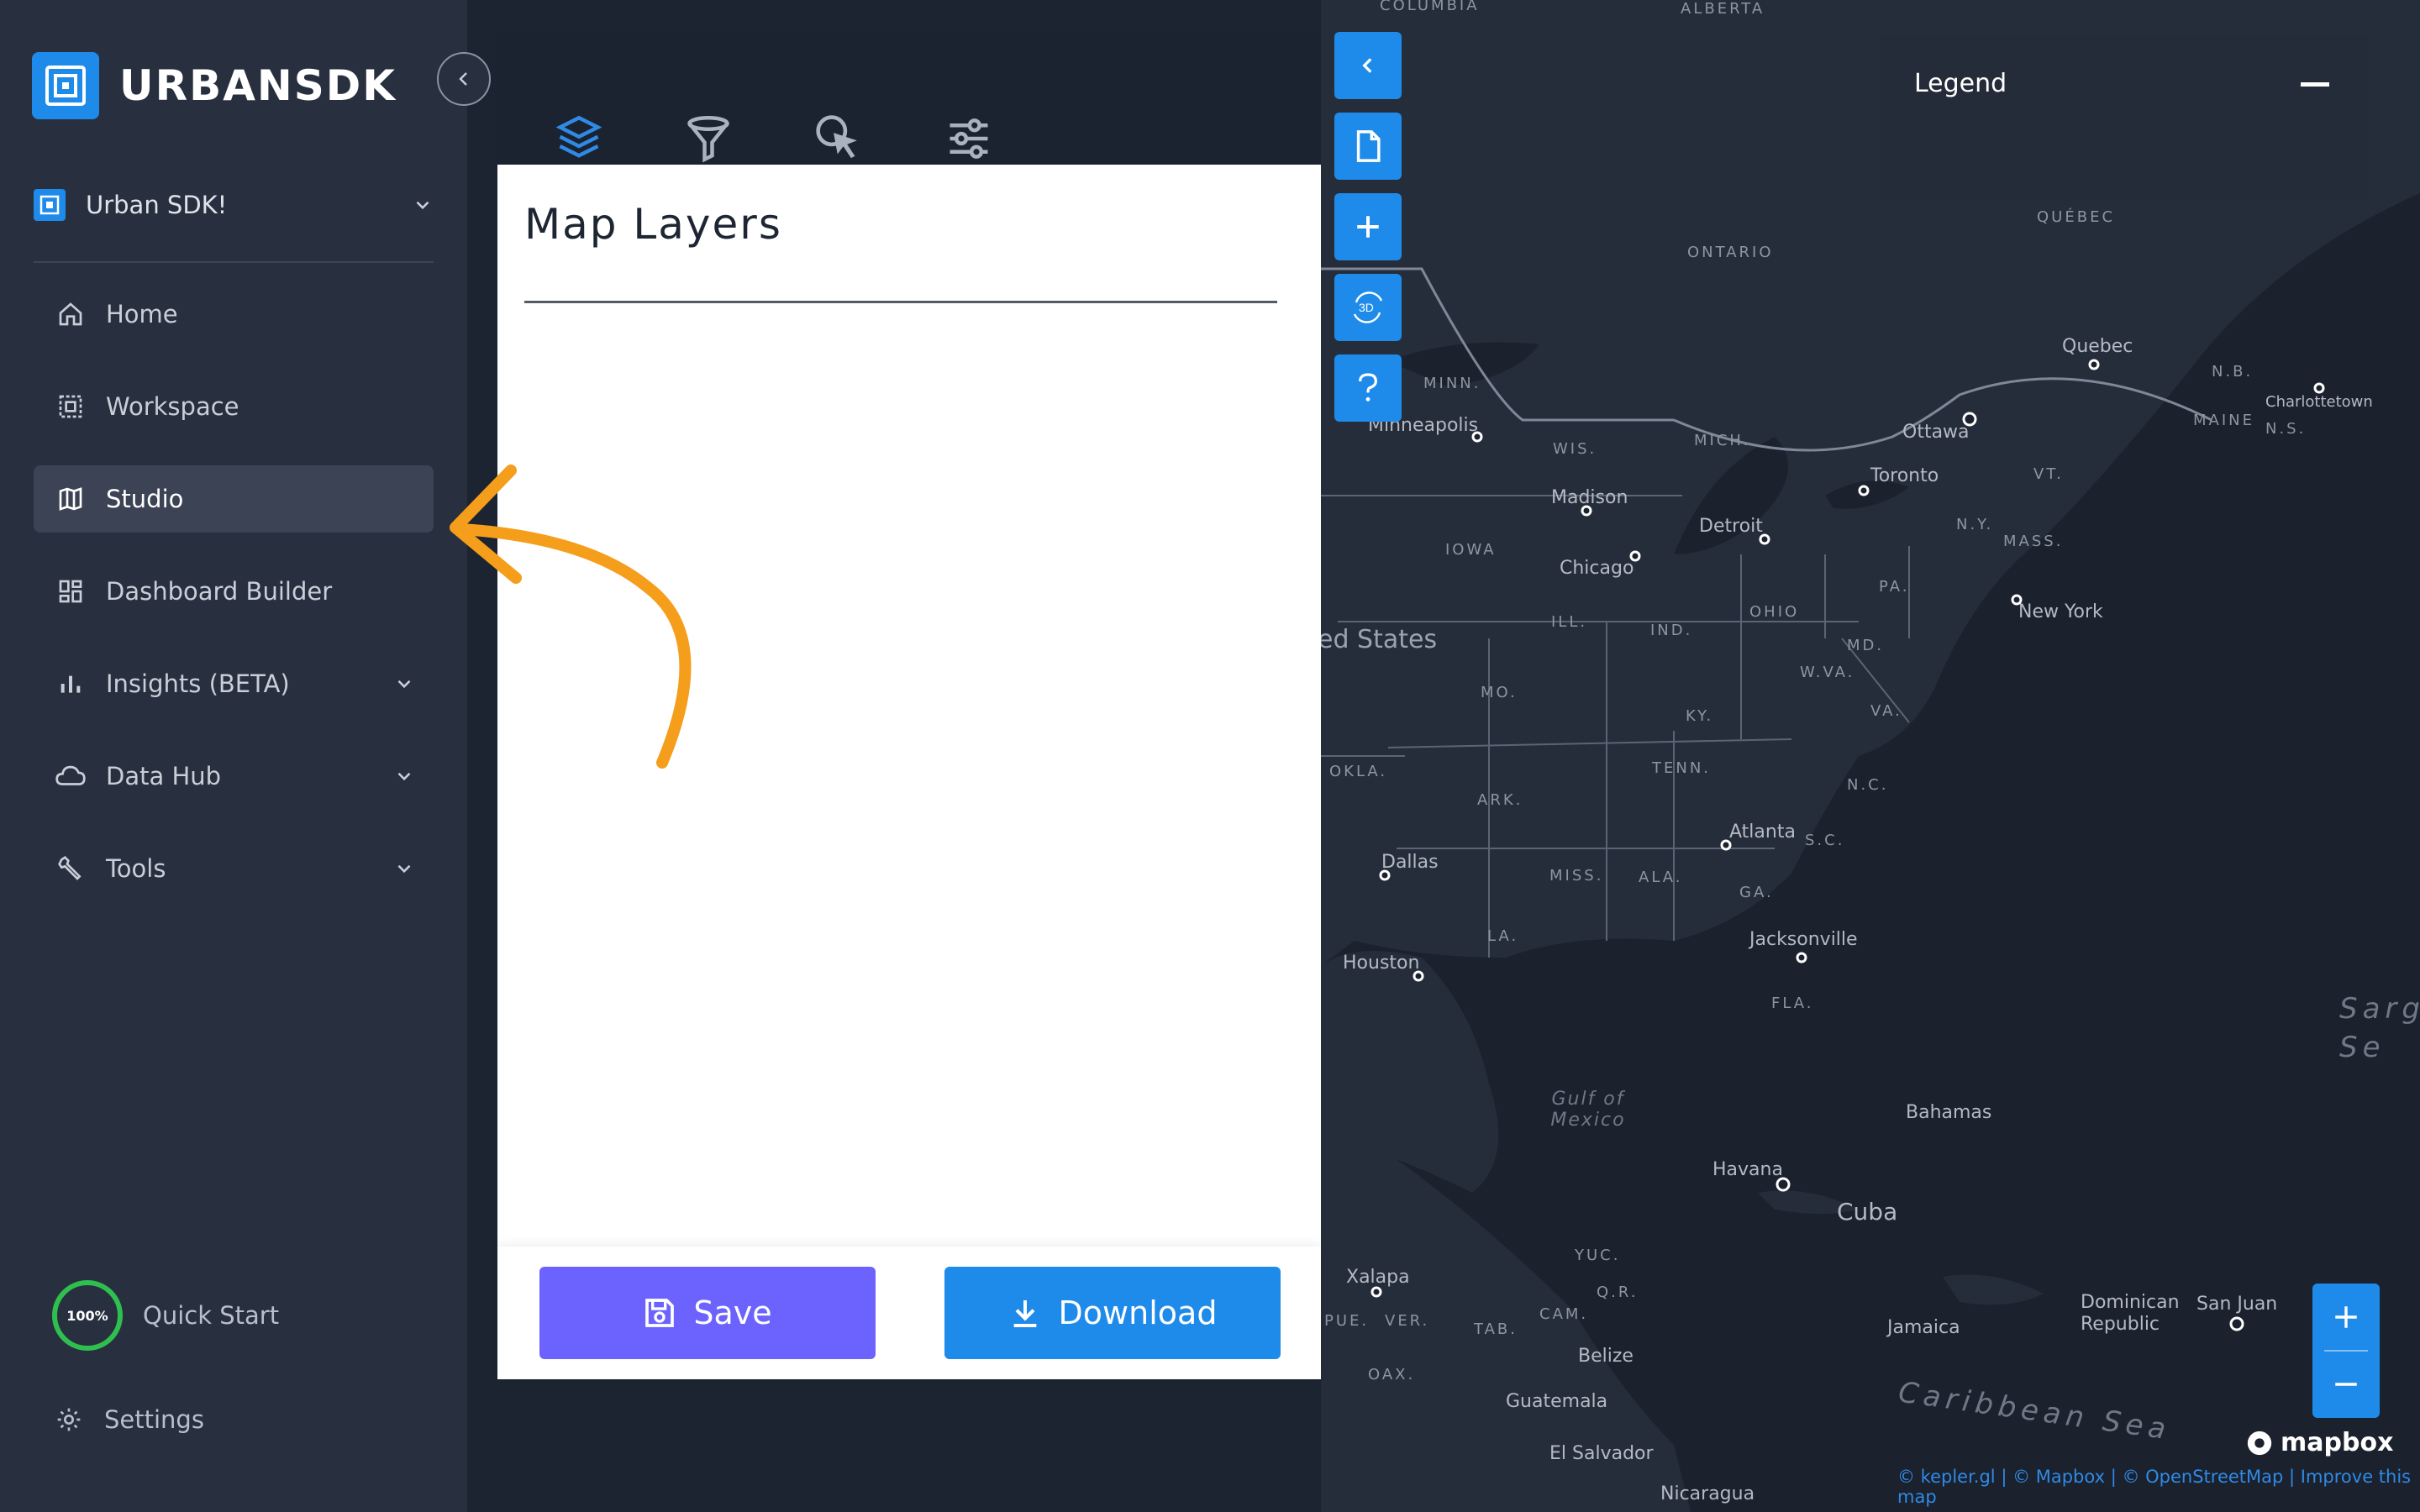 The image size is (2420, 1512). What do you see at coordinates (234, 205) in the screenshot?
I see `org-selector: Urban SDK!` at bounding box center [234, 205].